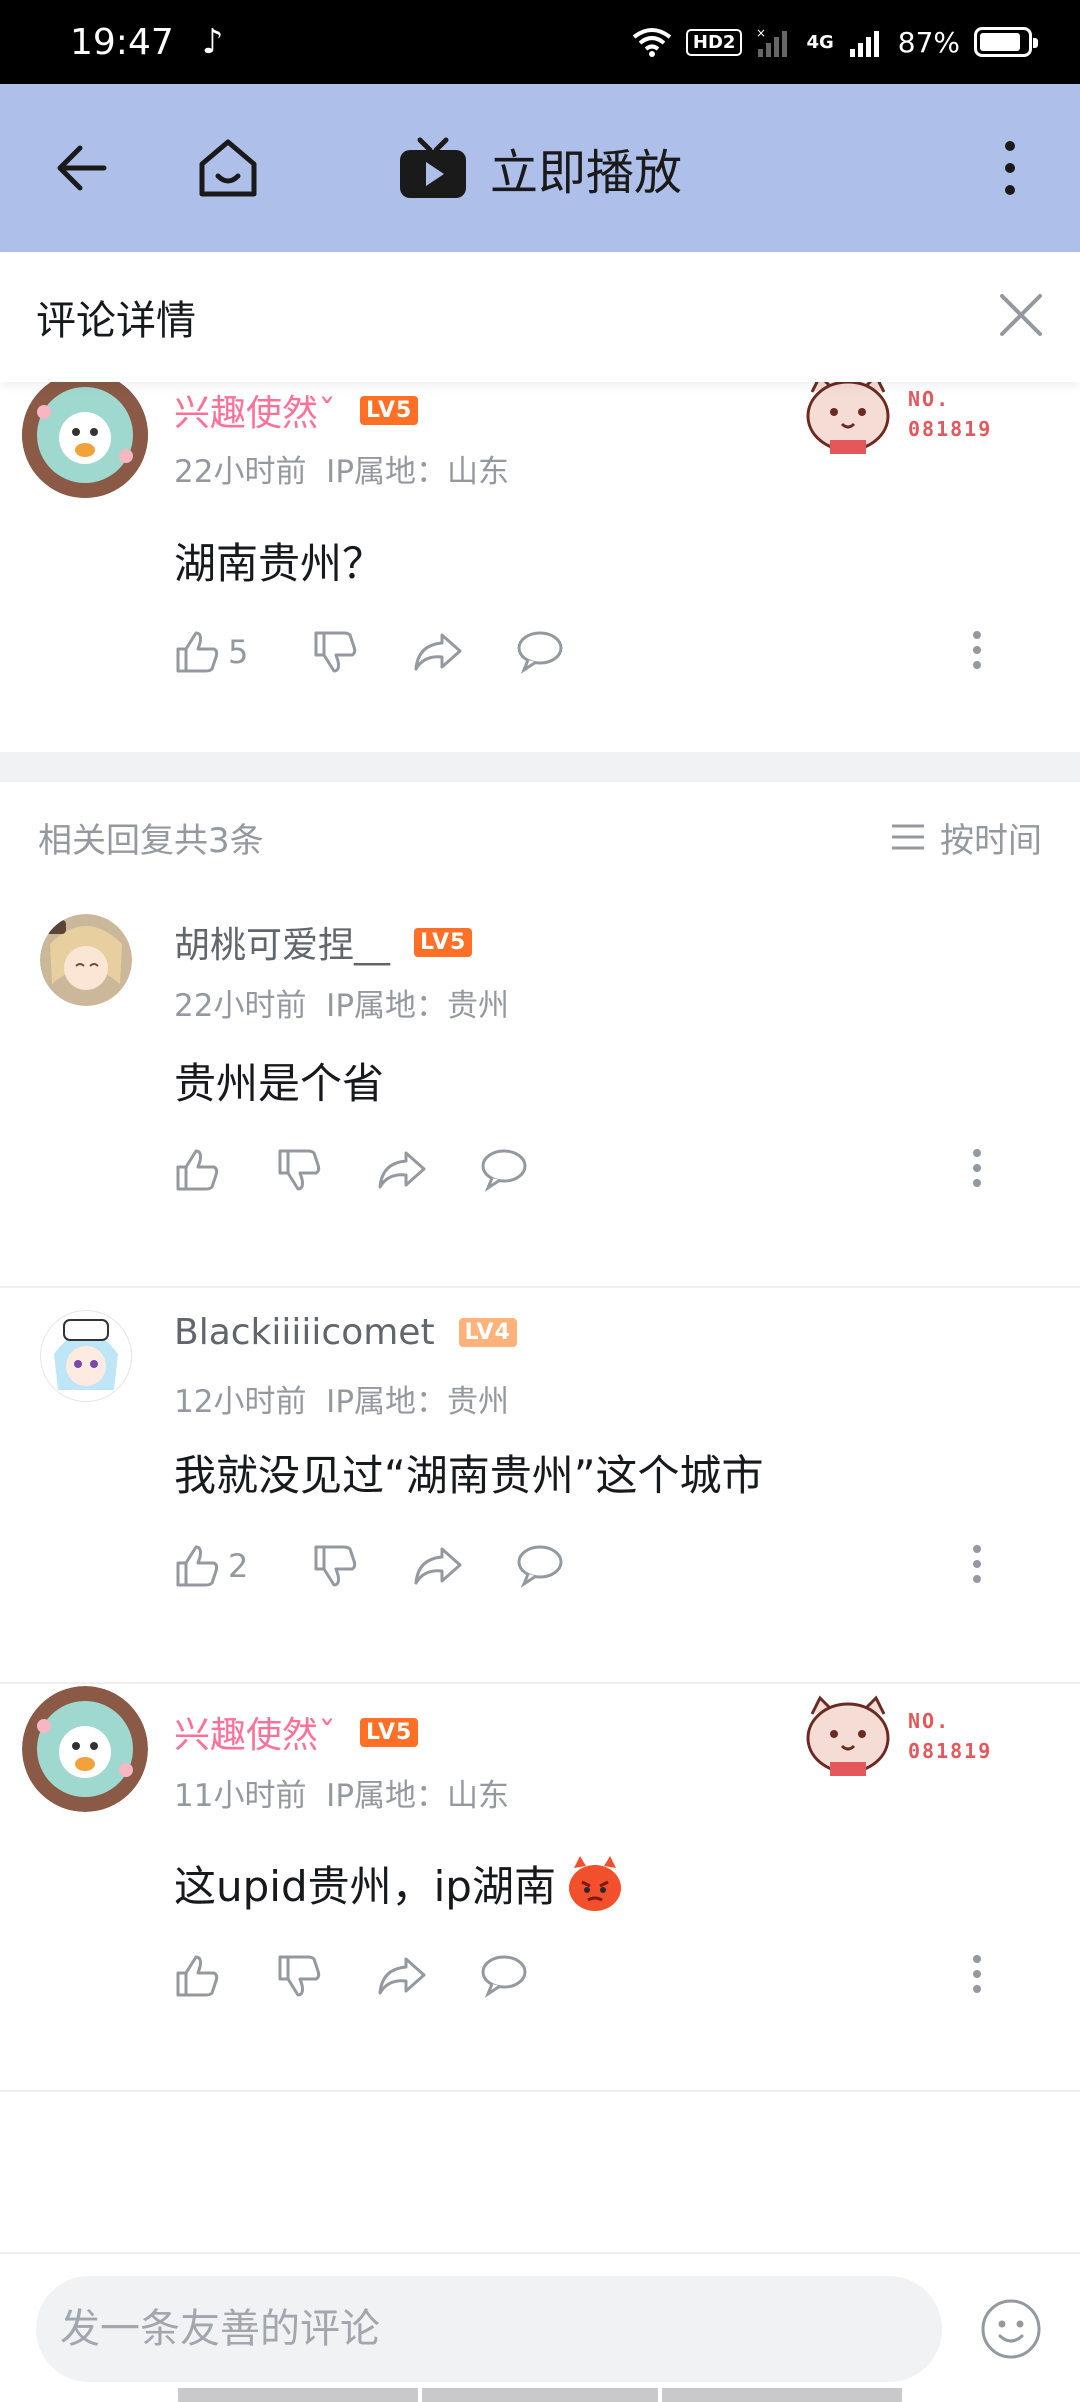  Describe the element at coordinates (432, 167) in the screenshot. I see `tv-play-icon` at that location.